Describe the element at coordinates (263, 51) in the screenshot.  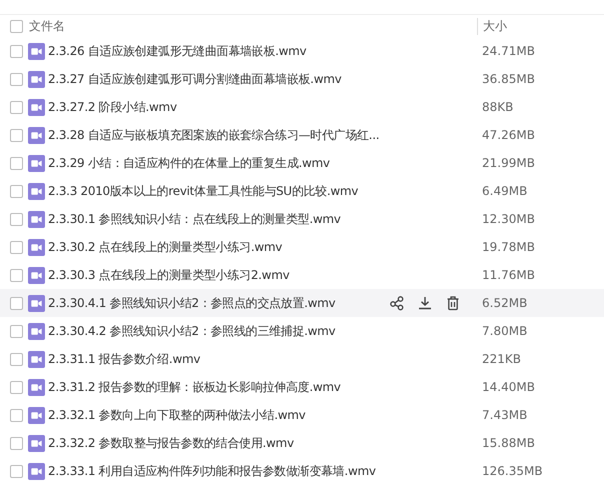
I see `file-name: 2.3.26 自适应族创建弧形无缝曲面幕墙嵌板.wmv` at that location.